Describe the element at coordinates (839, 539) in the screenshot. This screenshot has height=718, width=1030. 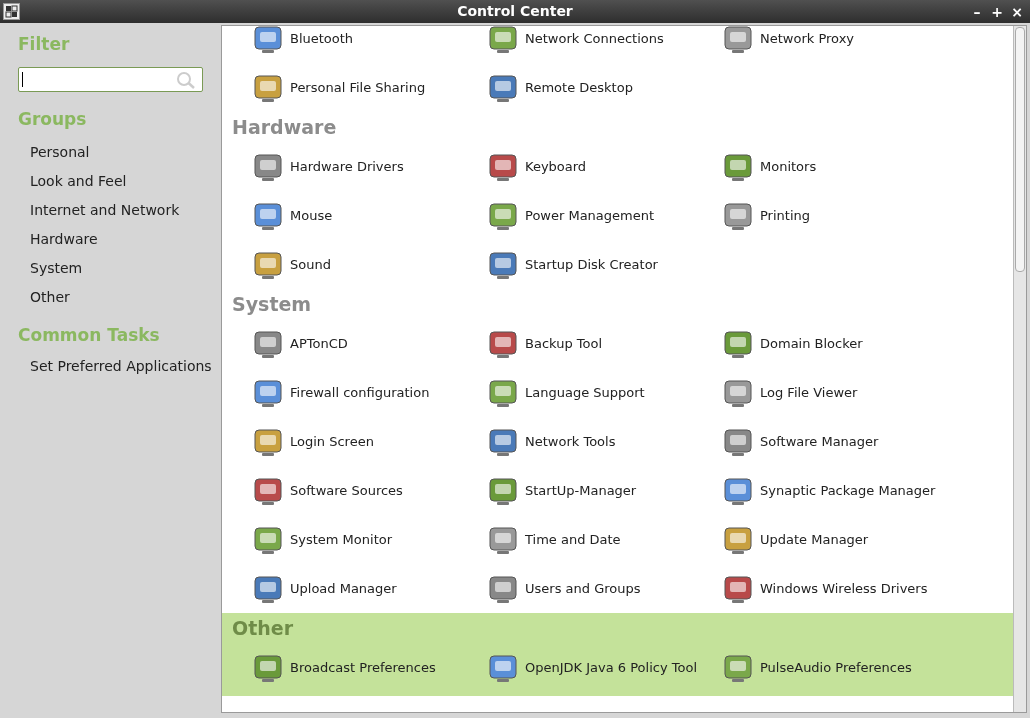
I see `applet-item: Update Manager` at that location.